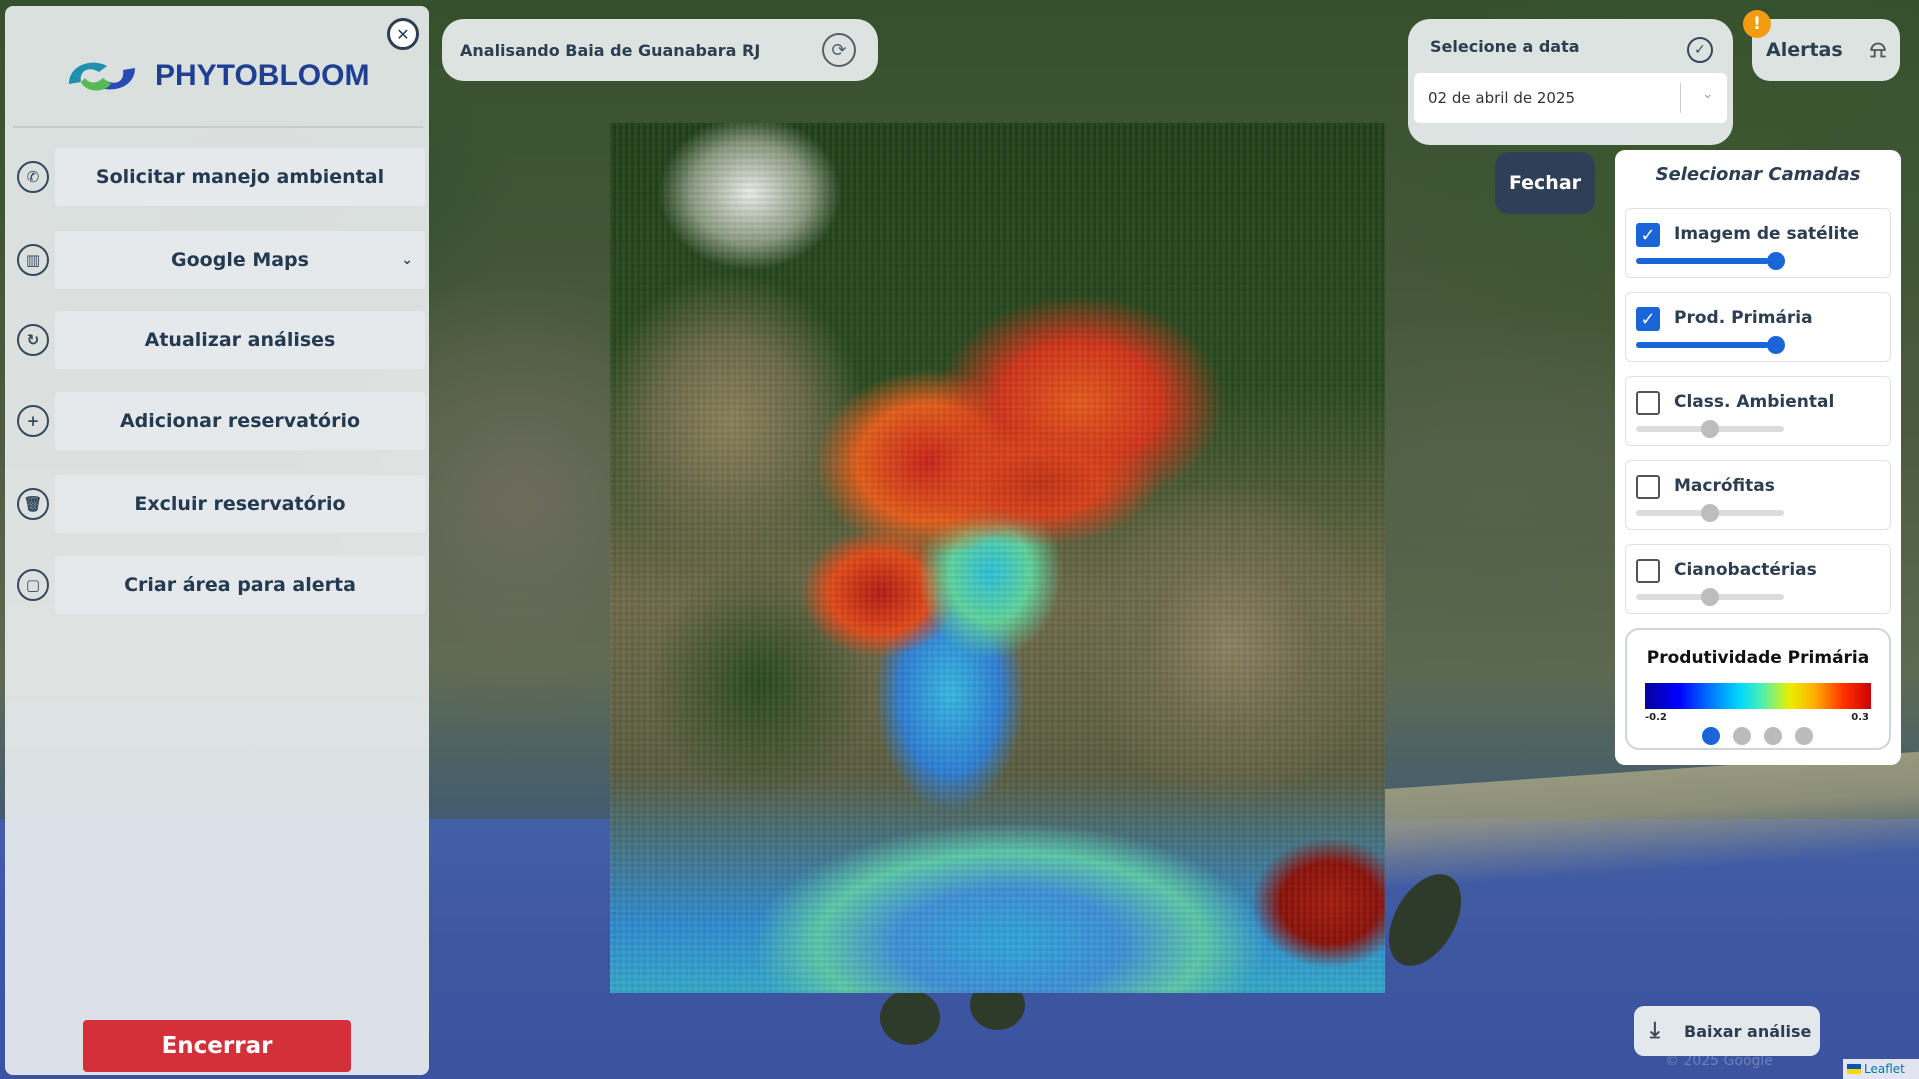 This screenshot has width=1919, height=1079. Describe the element at coordinates (1743, 318) in the screenshot. I see `layer-label: Prod. Primária` at that location.